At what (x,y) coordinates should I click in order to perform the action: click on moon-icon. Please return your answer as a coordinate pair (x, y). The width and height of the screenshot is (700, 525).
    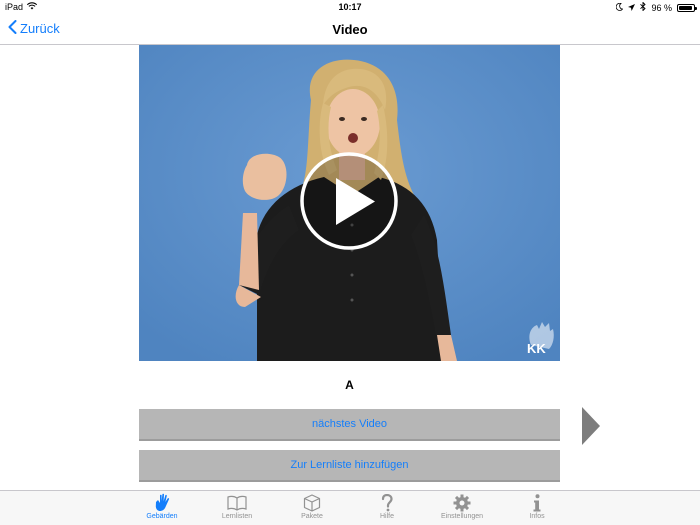
    Looking at the image, I should click on (620, 7).